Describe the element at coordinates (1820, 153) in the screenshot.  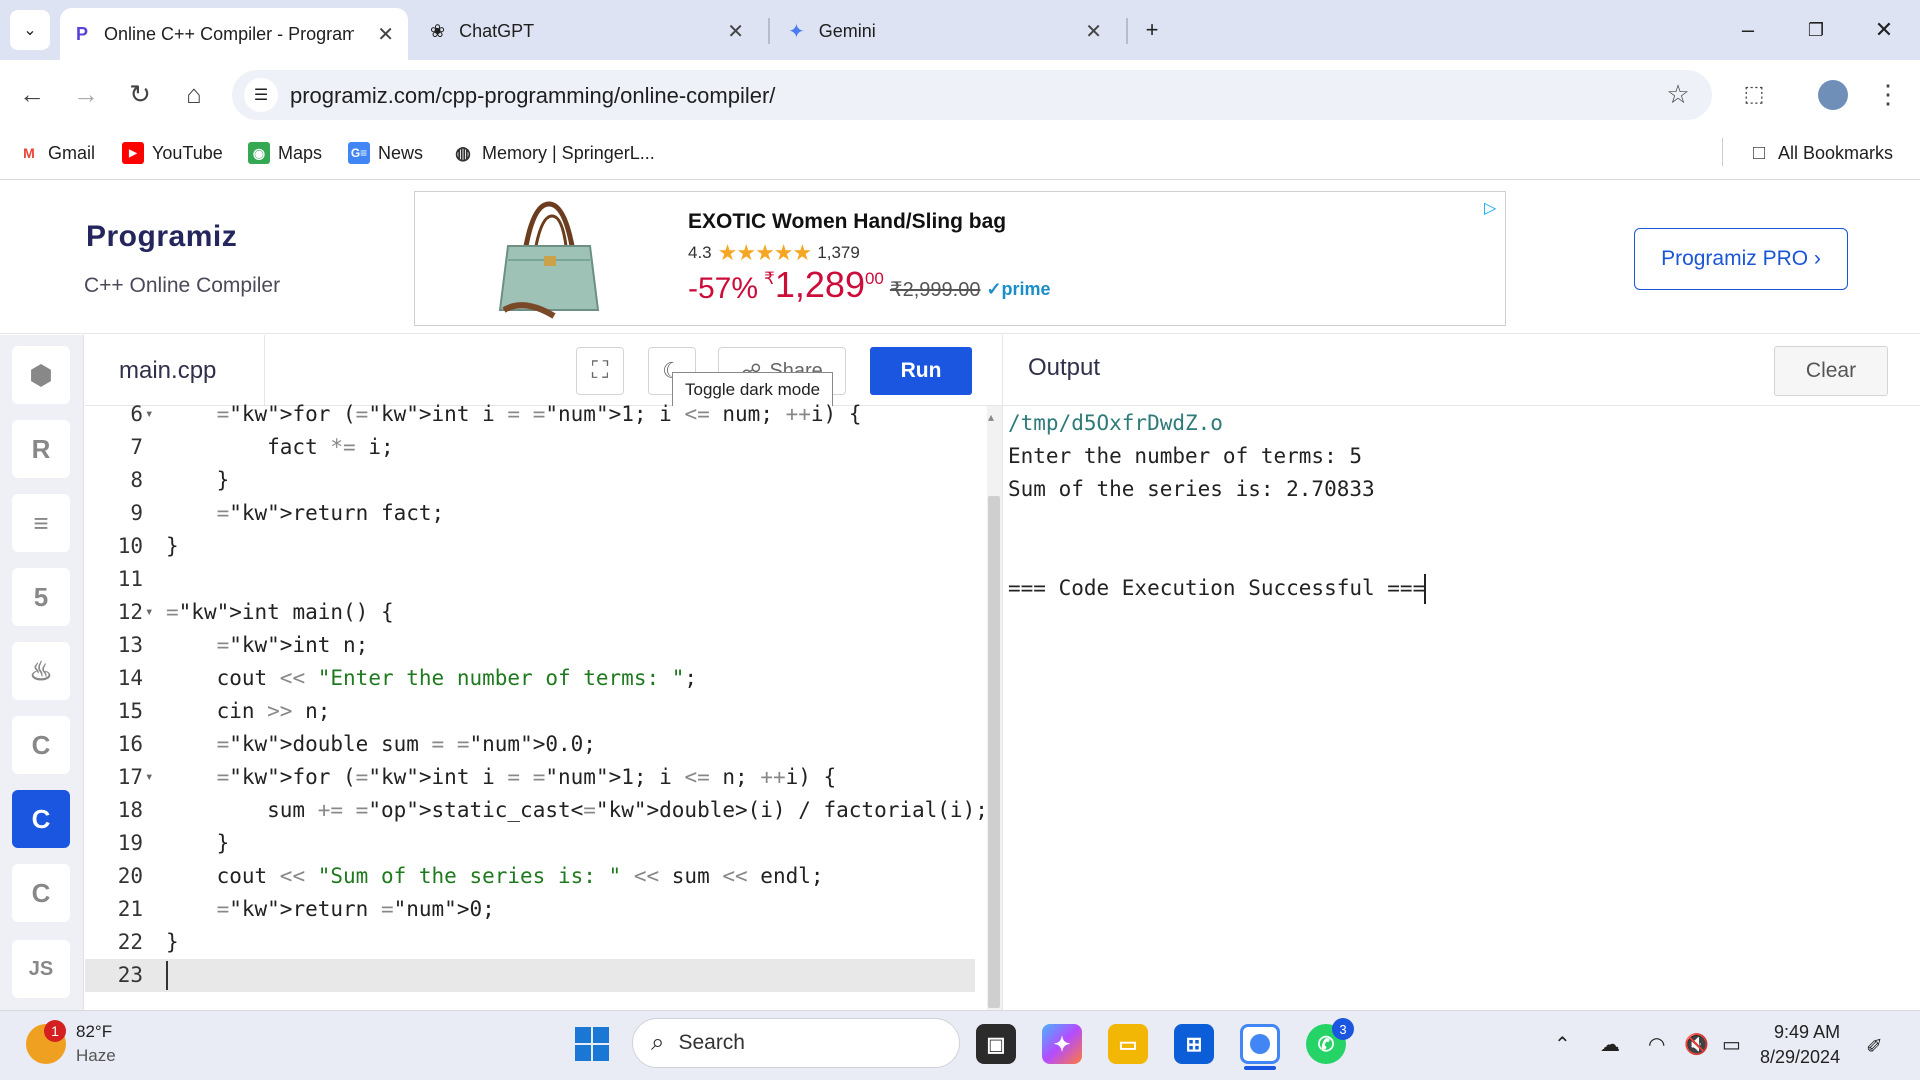
I see `all-bookmarks: □ All Bookmarks` at that location.